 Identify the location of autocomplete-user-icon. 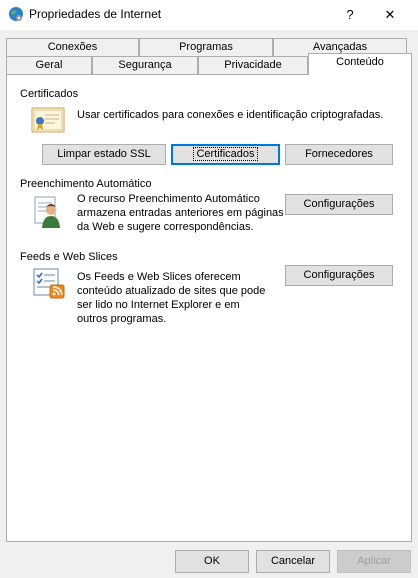
(47, 212).